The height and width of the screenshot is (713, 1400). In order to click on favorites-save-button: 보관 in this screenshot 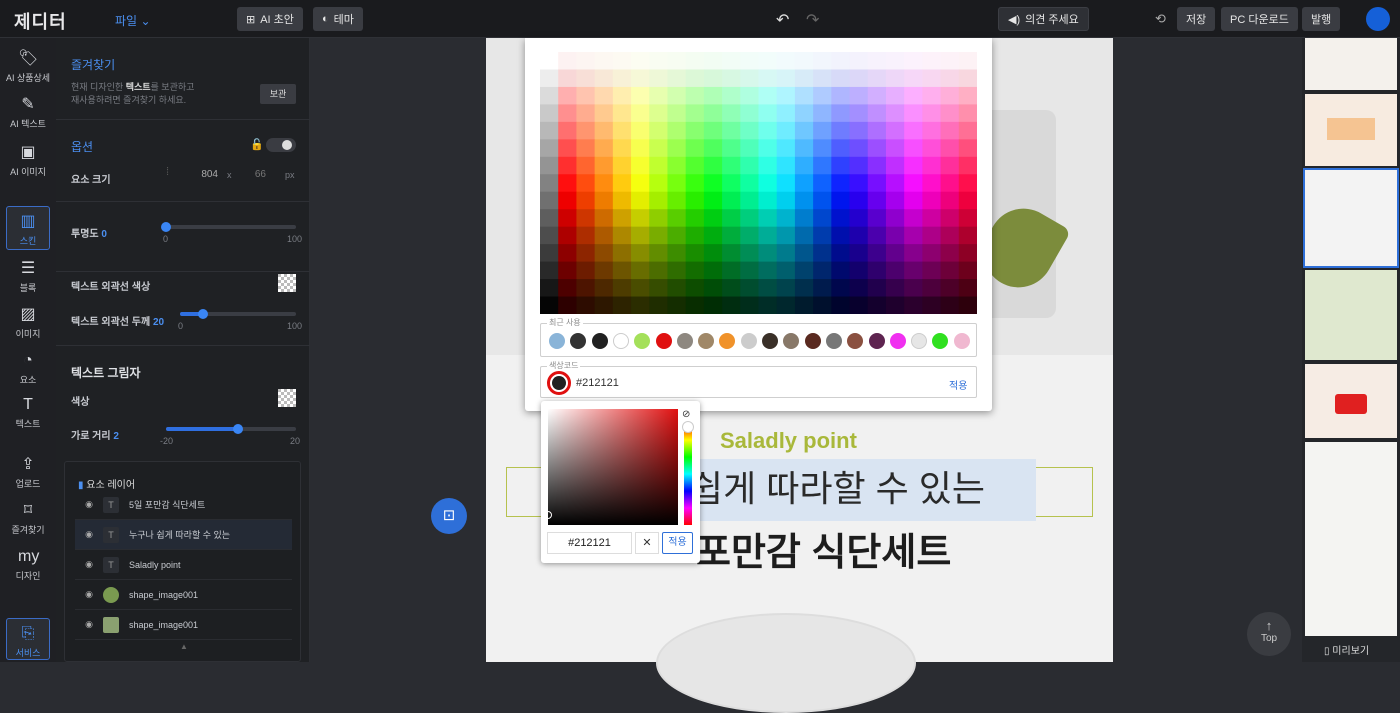, I will do `click(278, 94)`.